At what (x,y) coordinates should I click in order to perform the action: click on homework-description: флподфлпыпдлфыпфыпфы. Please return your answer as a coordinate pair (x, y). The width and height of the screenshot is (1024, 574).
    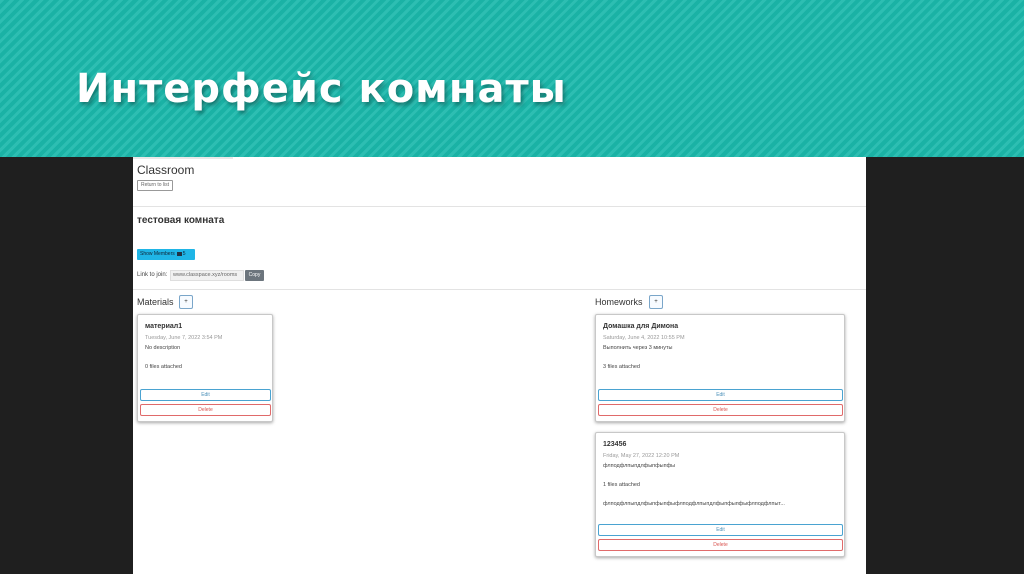
    Looking at the image, I should click on (639, 466).